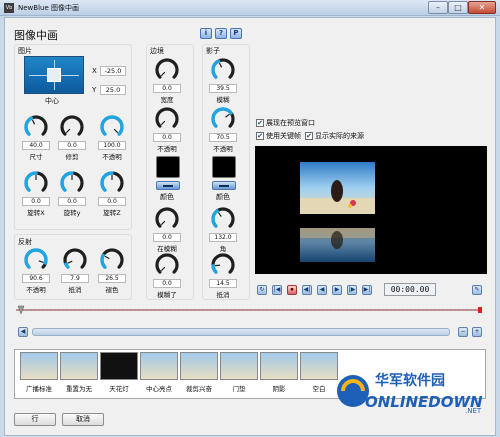  What do you see at coordinates (249, 310) in the screenshot?
I see `keyframe-timeline` at bounding box center [249, 310].